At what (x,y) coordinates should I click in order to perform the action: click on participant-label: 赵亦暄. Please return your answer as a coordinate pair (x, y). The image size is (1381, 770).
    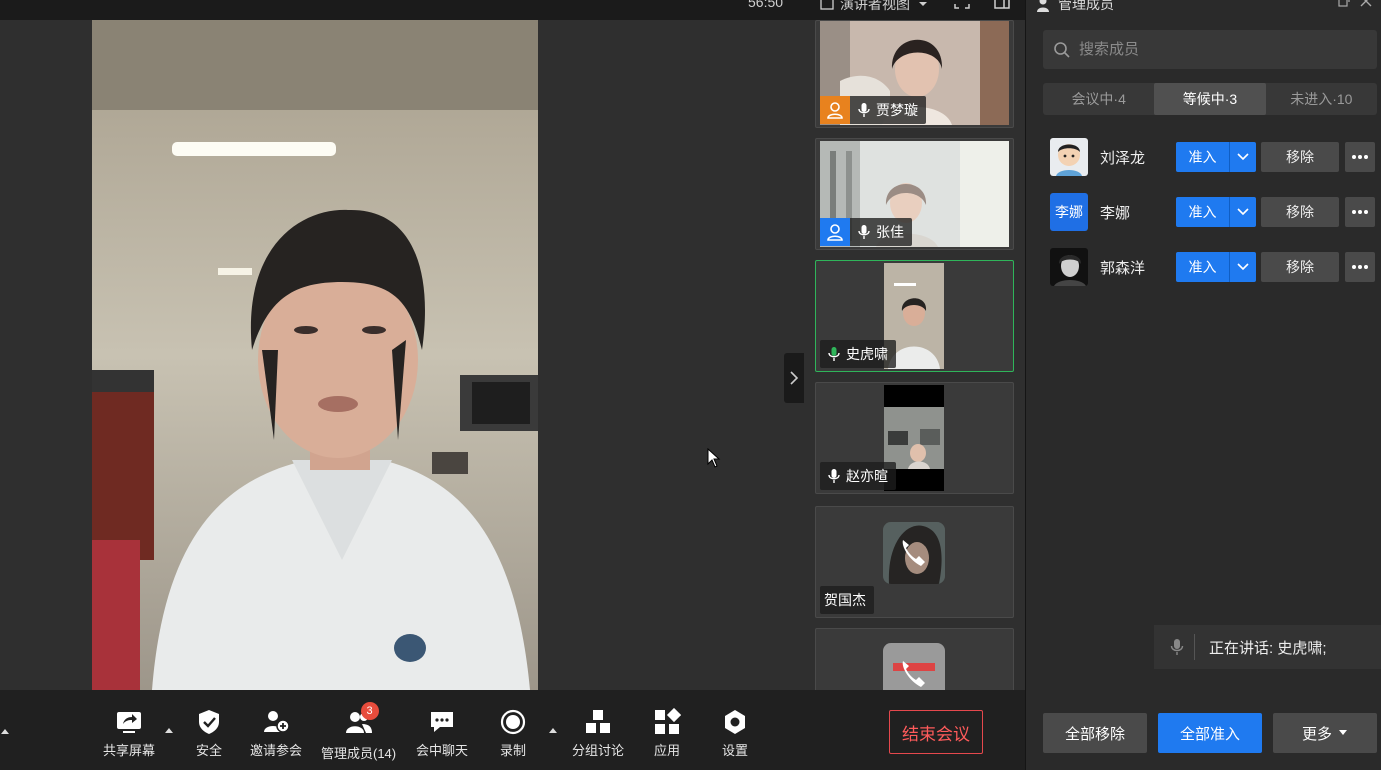
    Looking at the image, I should click on (858, 476).